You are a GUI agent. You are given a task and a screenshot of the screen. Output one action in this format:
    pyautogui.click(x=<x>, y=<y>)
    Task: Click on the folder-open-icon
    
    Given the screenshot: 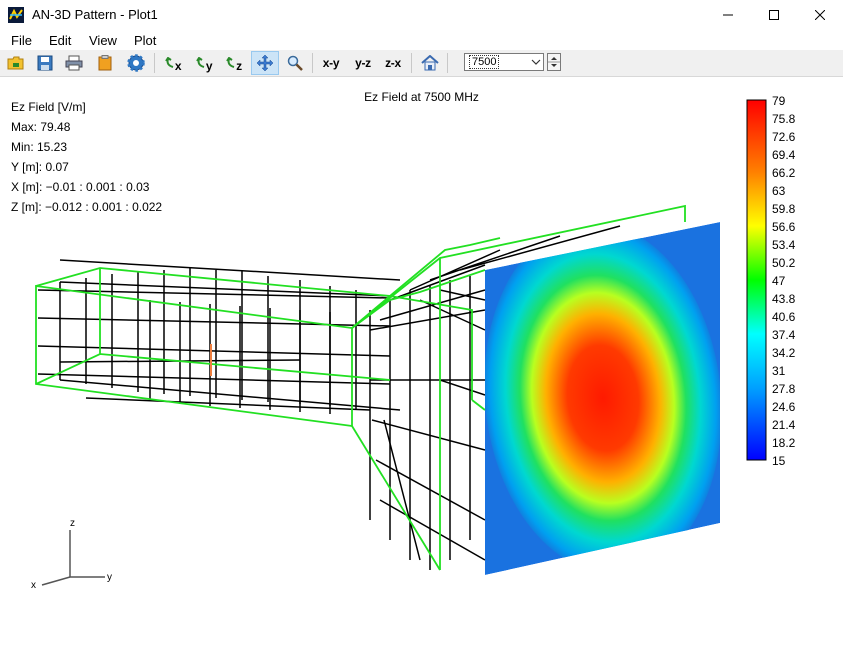 What is the action you would take?
    pyautogui.click(x=15, y=63)
    